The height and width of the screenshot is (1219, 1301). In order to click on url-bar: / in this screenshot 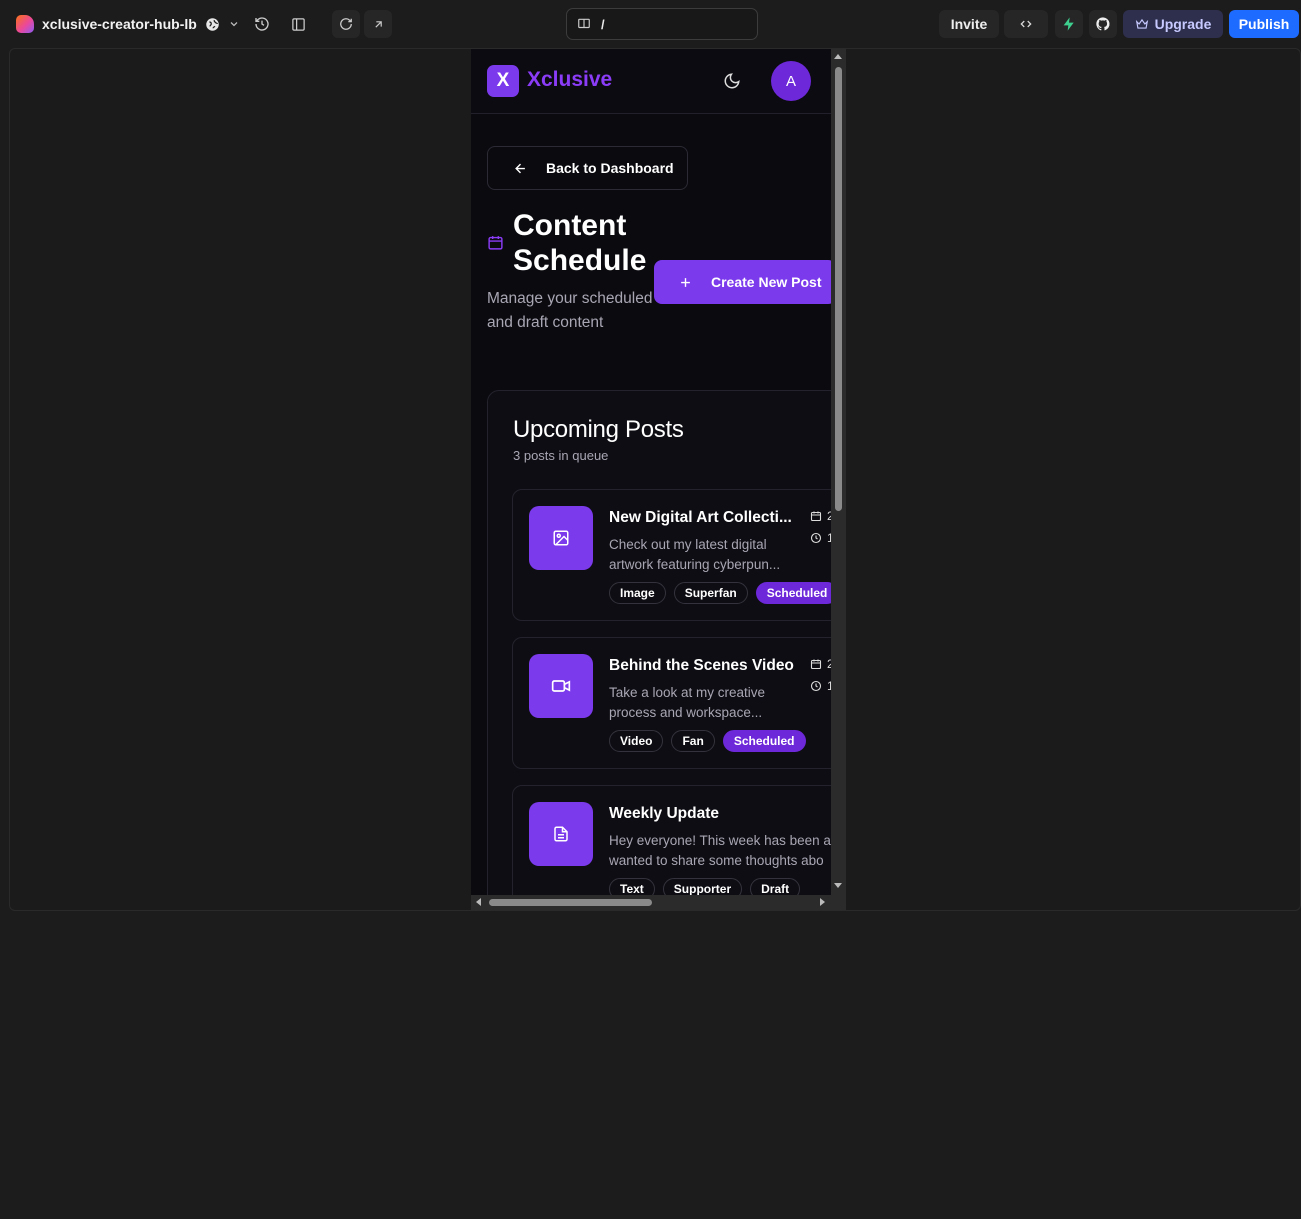, I will do `click(662, 24)`.